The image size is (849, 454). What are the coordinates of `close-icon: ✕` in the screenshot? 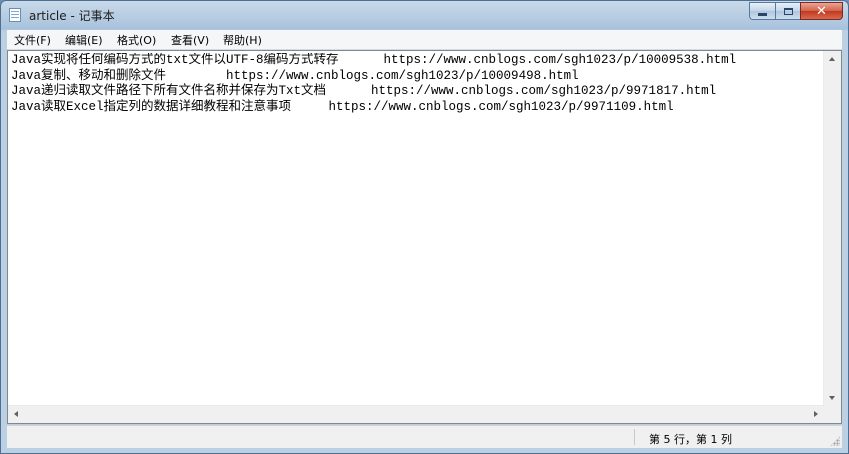 It's located at (821, 11).